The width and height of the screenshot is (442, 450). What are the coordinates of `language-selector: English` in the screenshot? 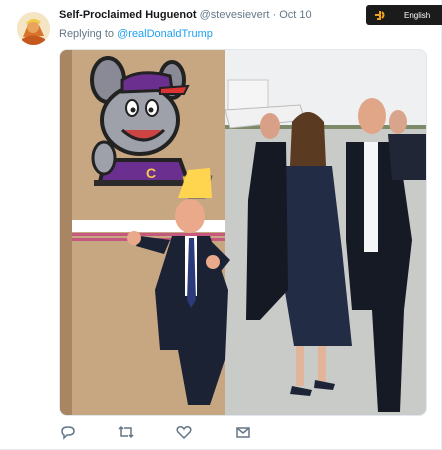 It's located at (404, 15).